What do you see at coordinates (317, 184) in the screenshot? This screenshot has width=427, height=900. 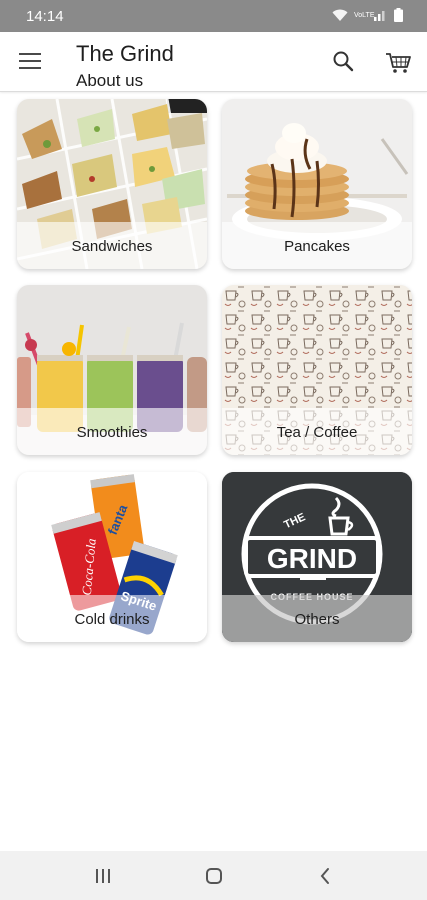 I see `category-card-pancakes: Pancakes` at bounding box center [317, 184].